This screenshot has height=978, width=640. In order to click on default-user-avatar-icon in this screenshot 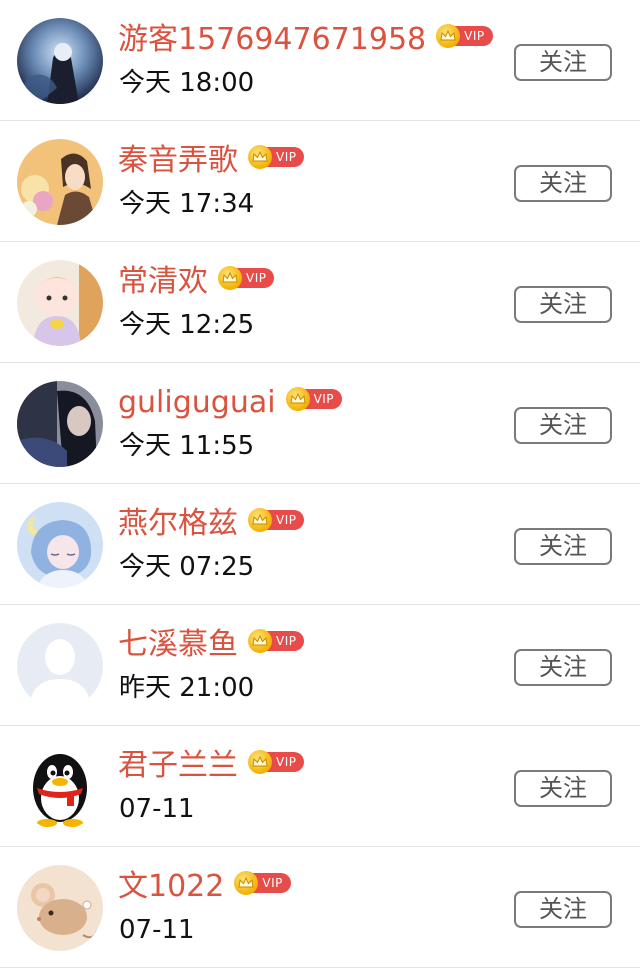, I will do `click(60, 666)`.